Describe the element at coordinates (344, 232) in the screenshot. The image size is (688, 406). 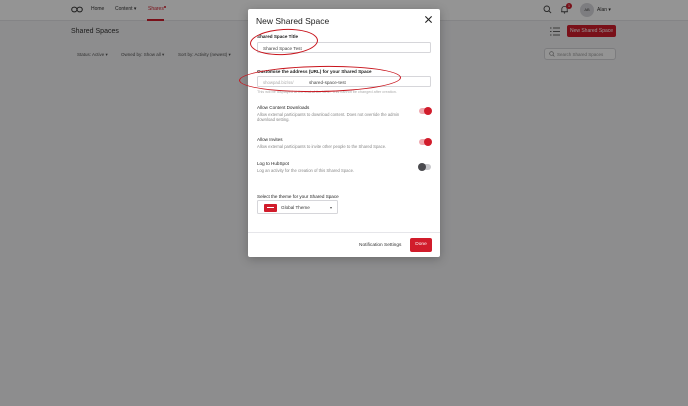
I see `footer-divider` at that location.